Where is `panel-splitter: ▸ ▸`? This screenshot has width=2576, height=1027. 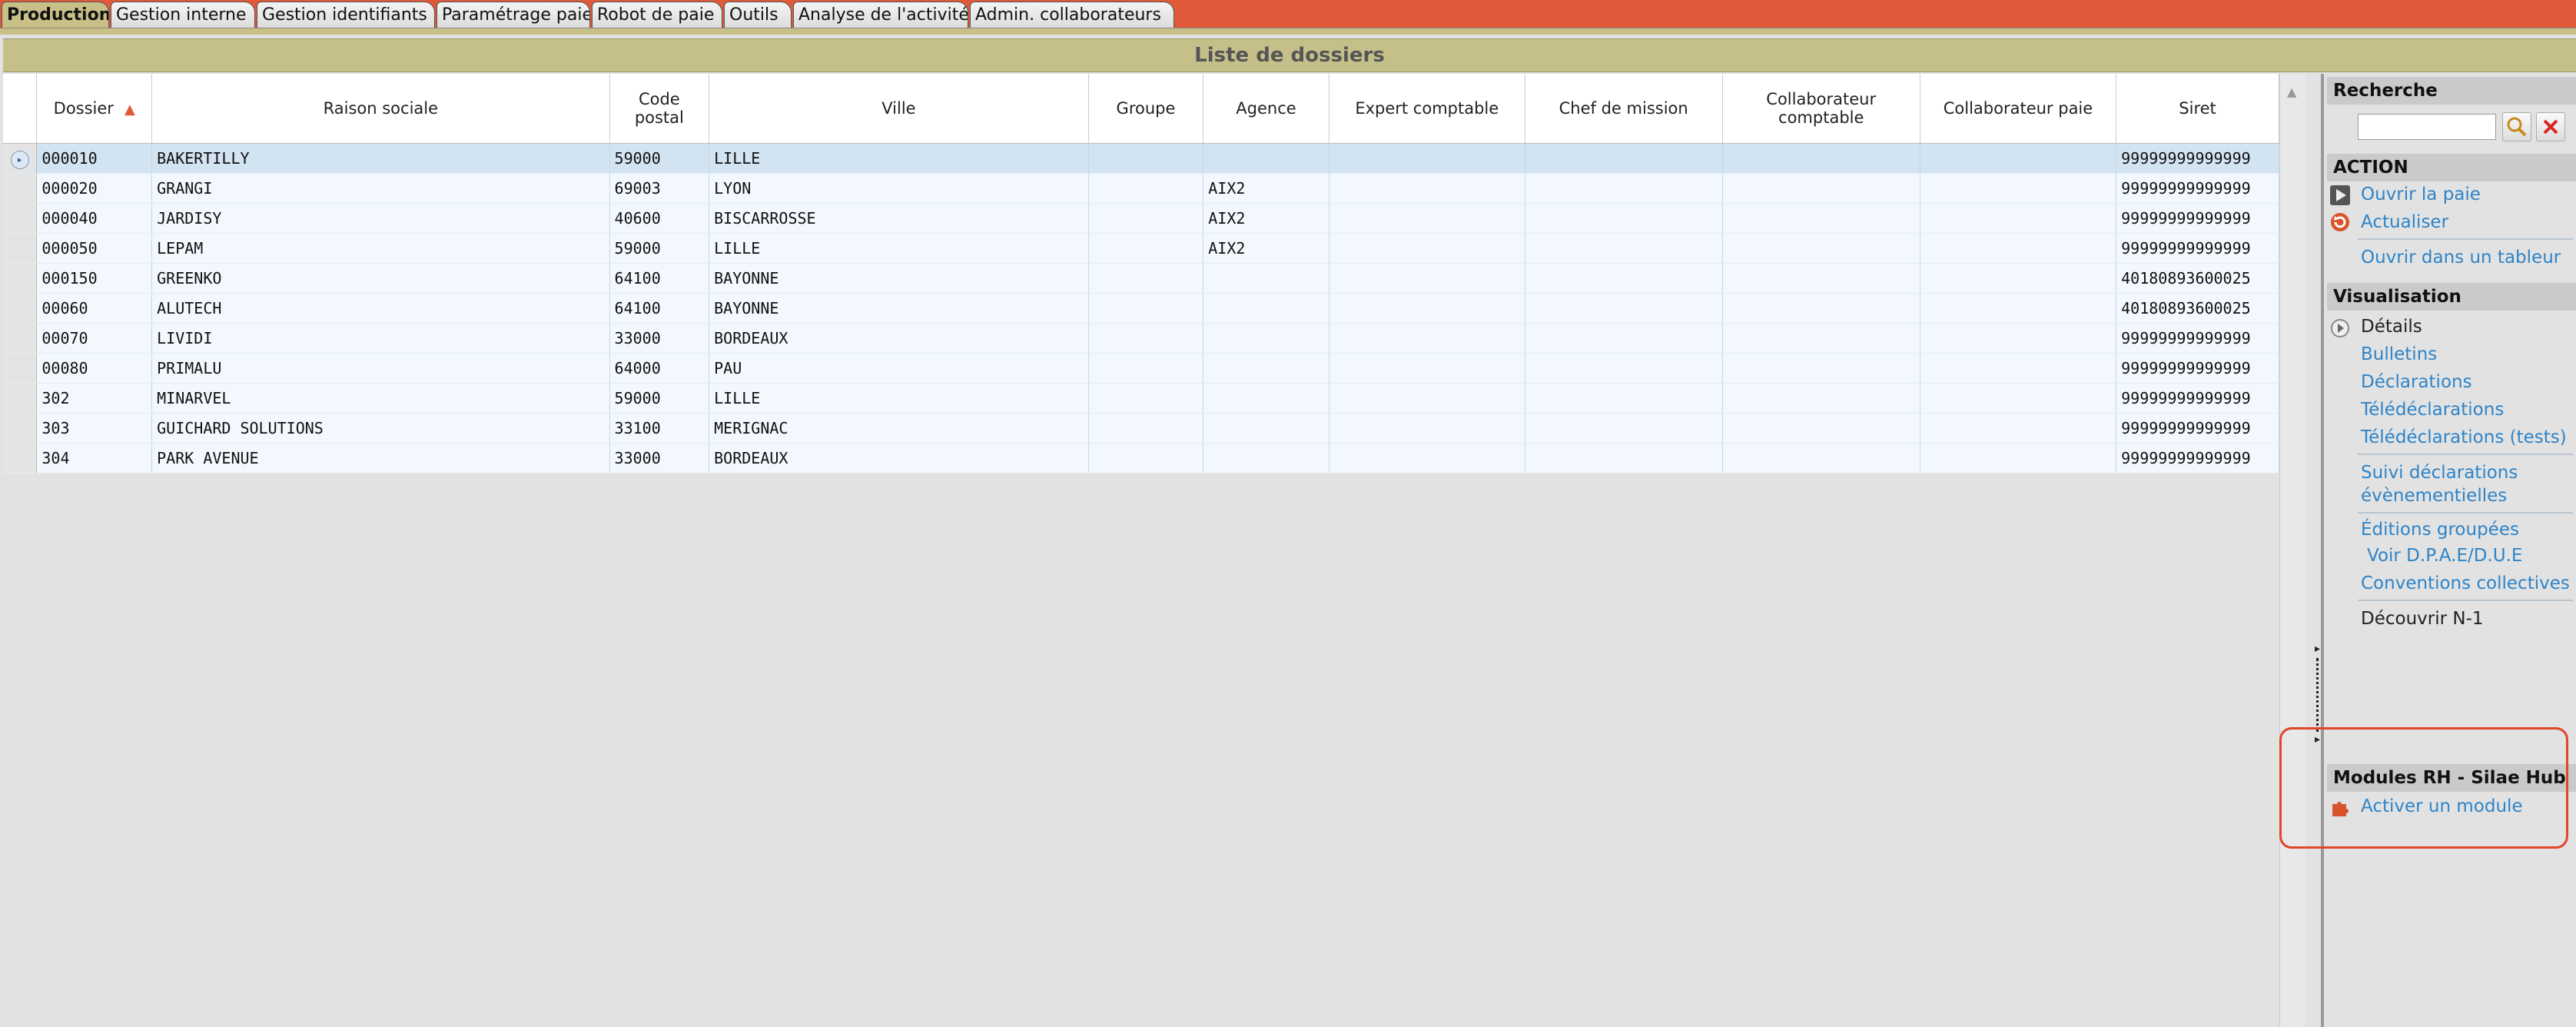 panel-splitter: ▸ ▸ is located at coordinates (2314, 550).